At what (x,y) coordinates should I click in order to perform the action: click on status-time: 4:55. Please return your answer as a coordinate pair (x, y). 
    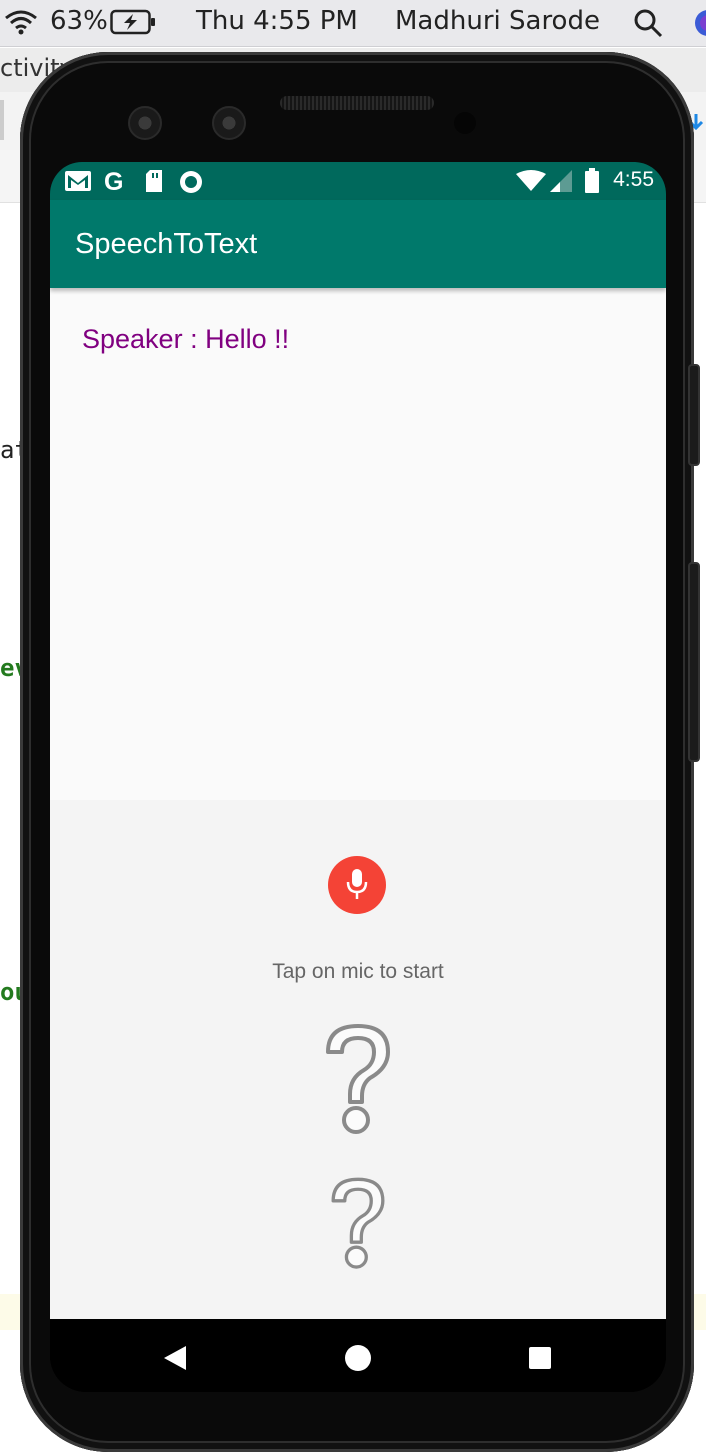
    Looking at the image, I should click on (633, 179).